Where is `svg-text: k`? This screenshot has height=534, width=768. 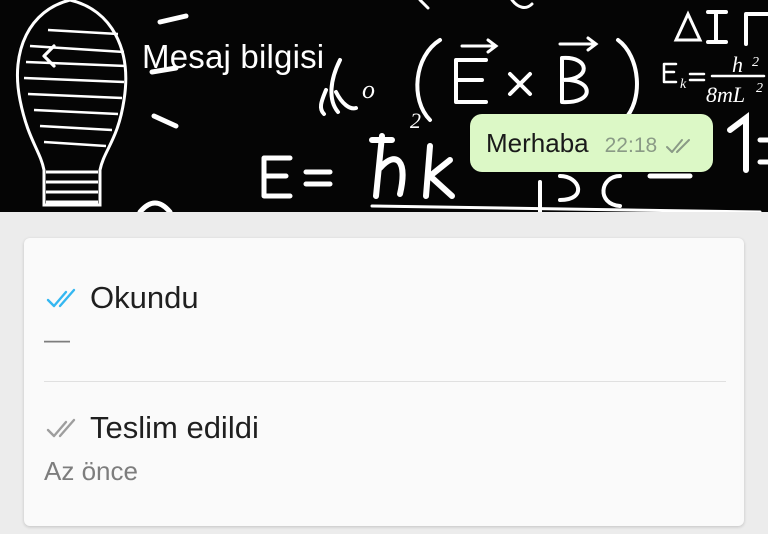 svg-text: k is located at coordinates (683, 84).